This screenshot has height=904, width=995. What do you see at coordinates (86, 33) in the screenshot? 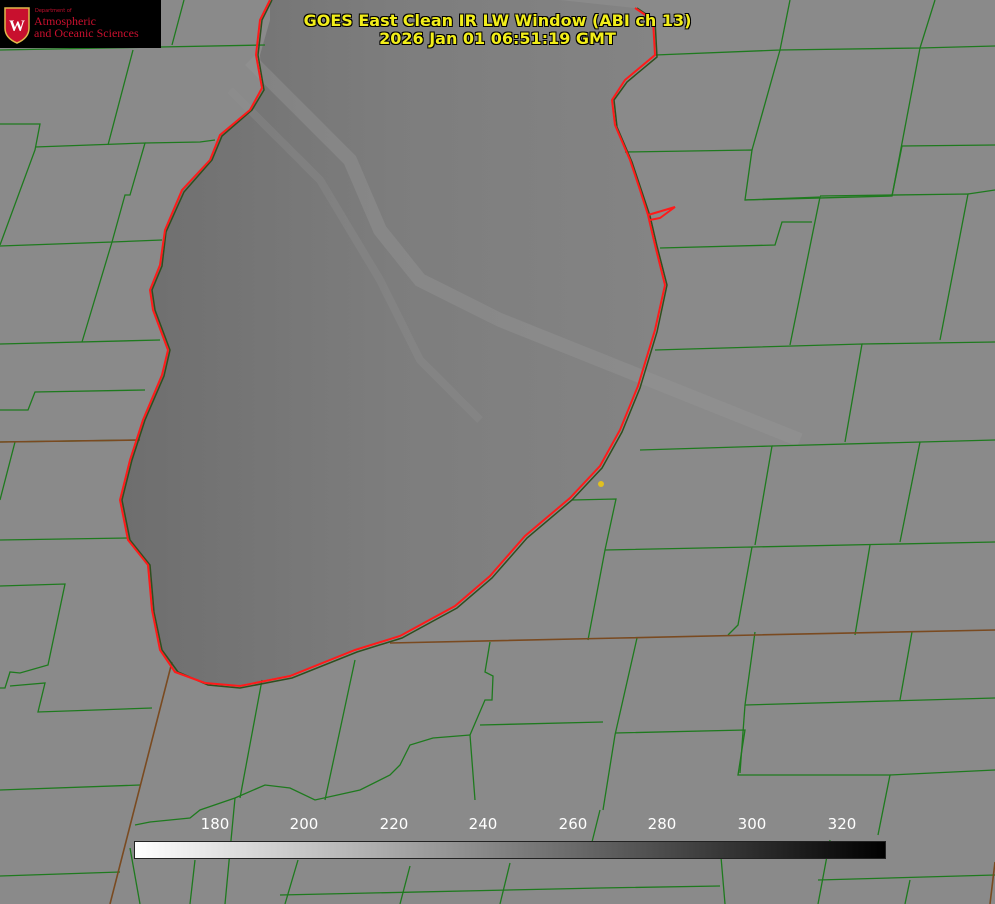
I see `logo-name-line2: and Oceanic Sciences` at bounding box center [86, 33].